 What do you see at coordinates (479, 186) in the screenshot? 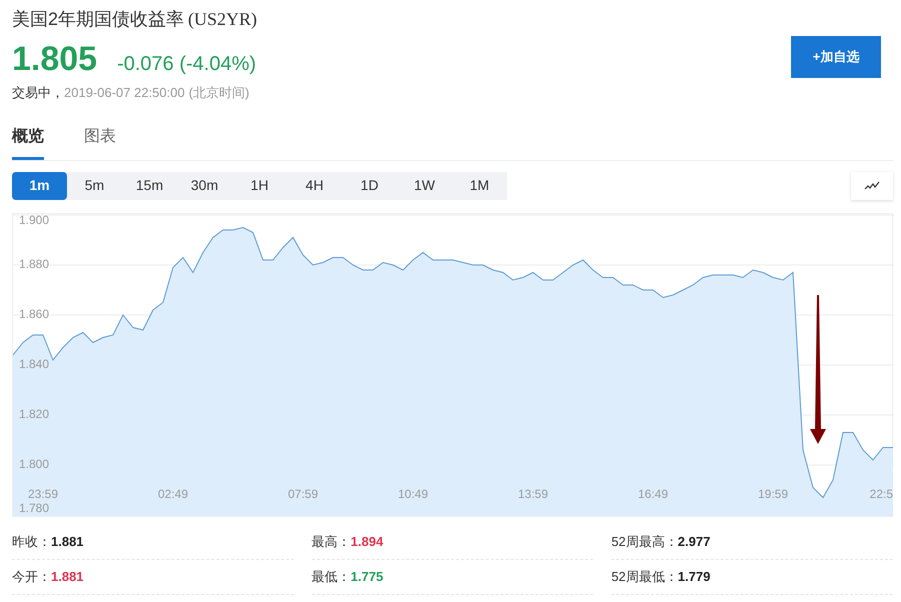
I see `period-tab: 1M` at bounding box center [479, 186].